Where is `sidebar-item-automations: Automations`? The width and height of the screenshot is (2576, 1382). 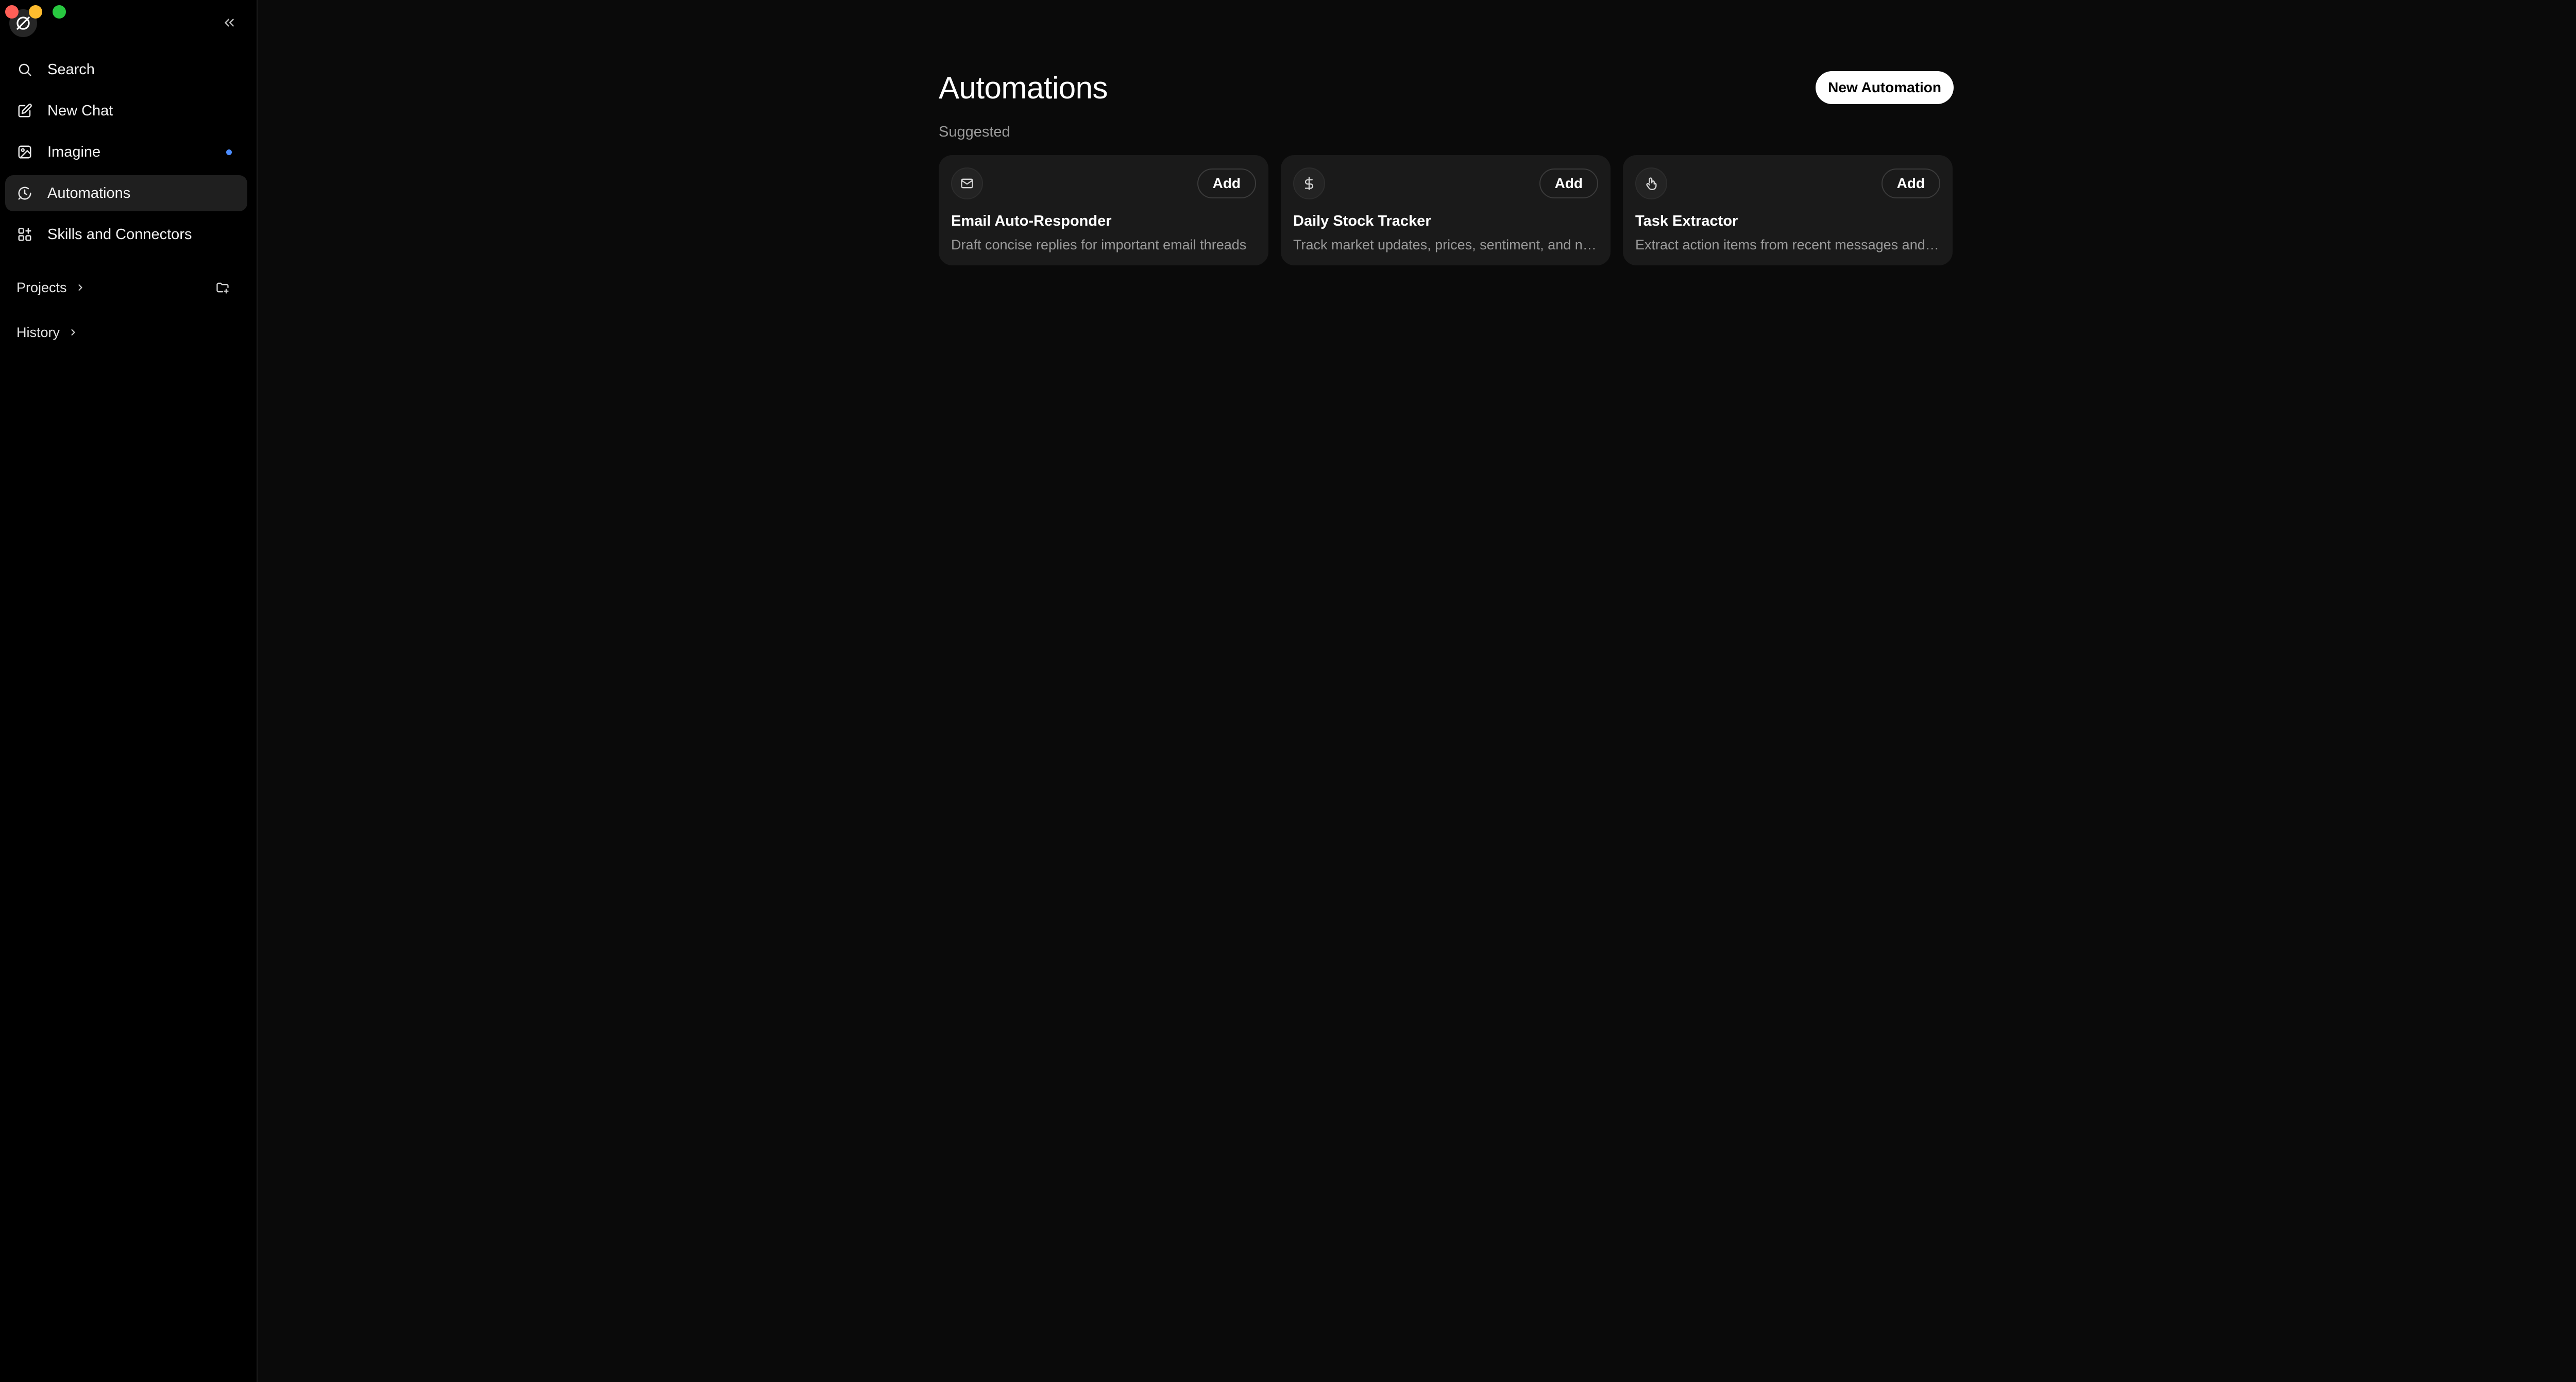 sidebar-item-automations: Automations is located at coordinates (126, 193).